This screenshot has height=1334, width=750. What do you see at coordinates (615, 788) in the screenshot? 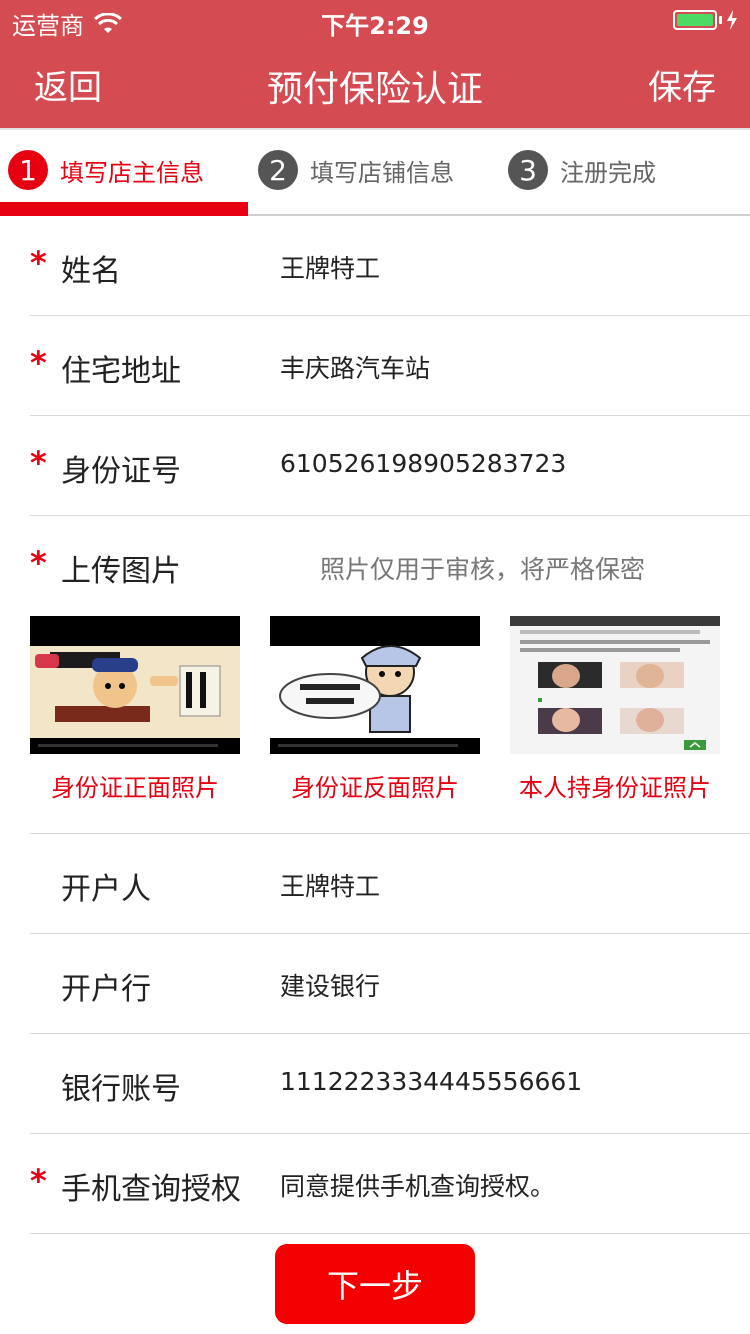
I see `holding-id-caption: 本人持身份证照片` at bounding box center [615, 788].